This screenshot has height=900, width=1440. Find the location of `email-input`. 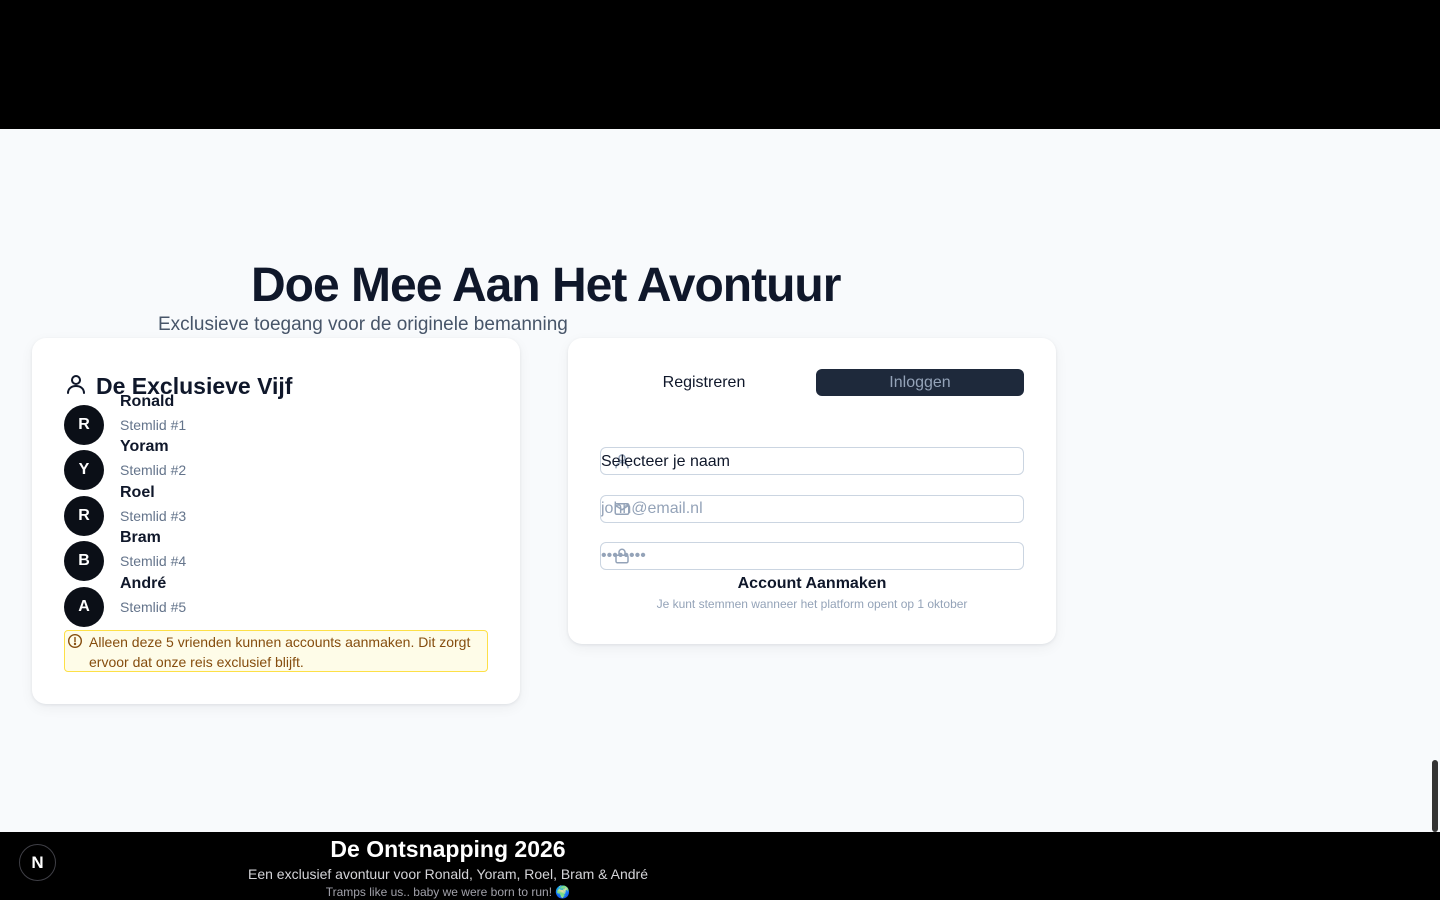

email-input is located at coordinates (812, 509).